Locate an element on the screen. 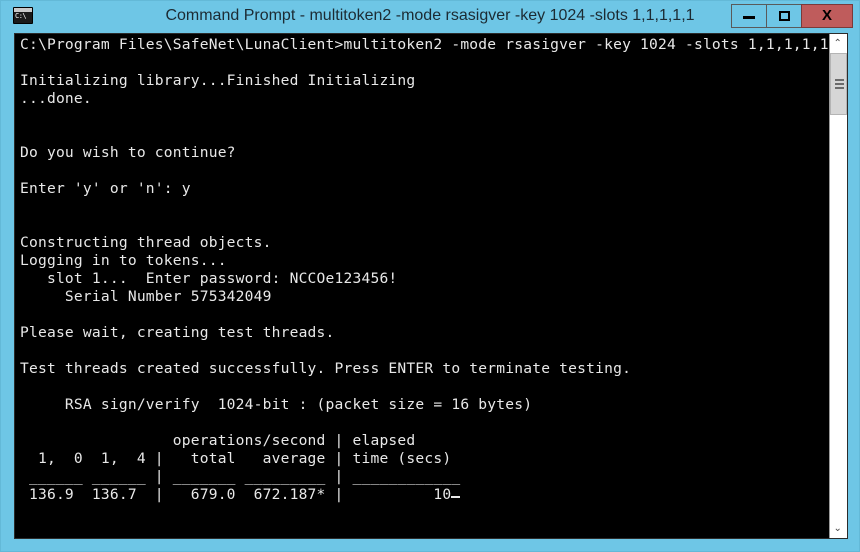 The height and width of the screenshot is (552, 860). console-line: Serial Number 575342049 is located at coordinates (146, 296).